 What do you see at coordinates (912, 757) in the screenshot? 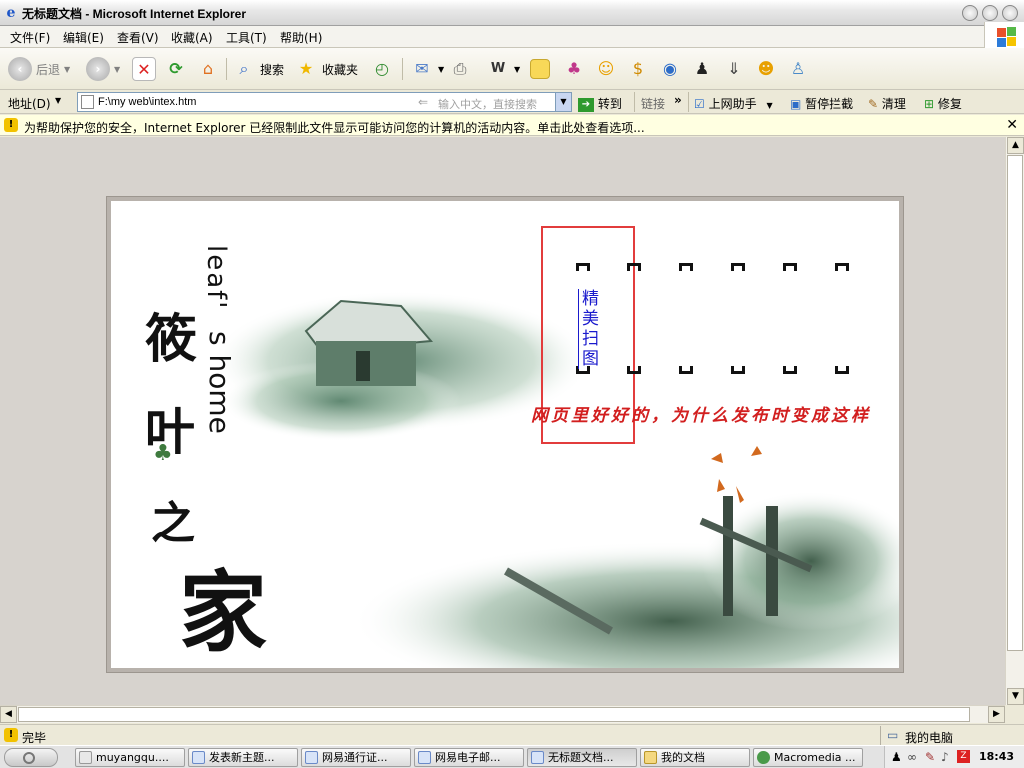
I see `tray-glasses-icon: ∞` at bounding box center [912, 757].